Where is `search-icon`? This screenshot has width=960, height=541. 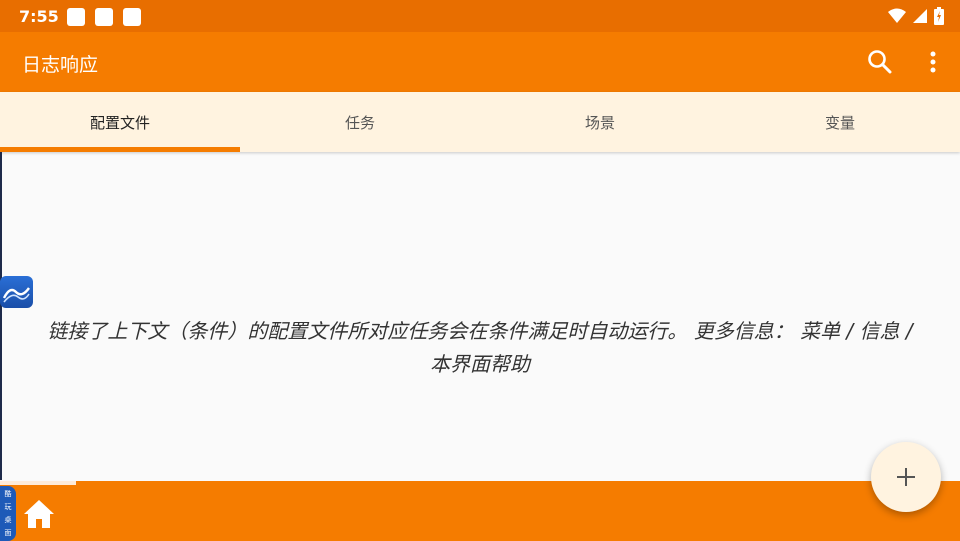
search-icon is located at coordinates (880, 62).